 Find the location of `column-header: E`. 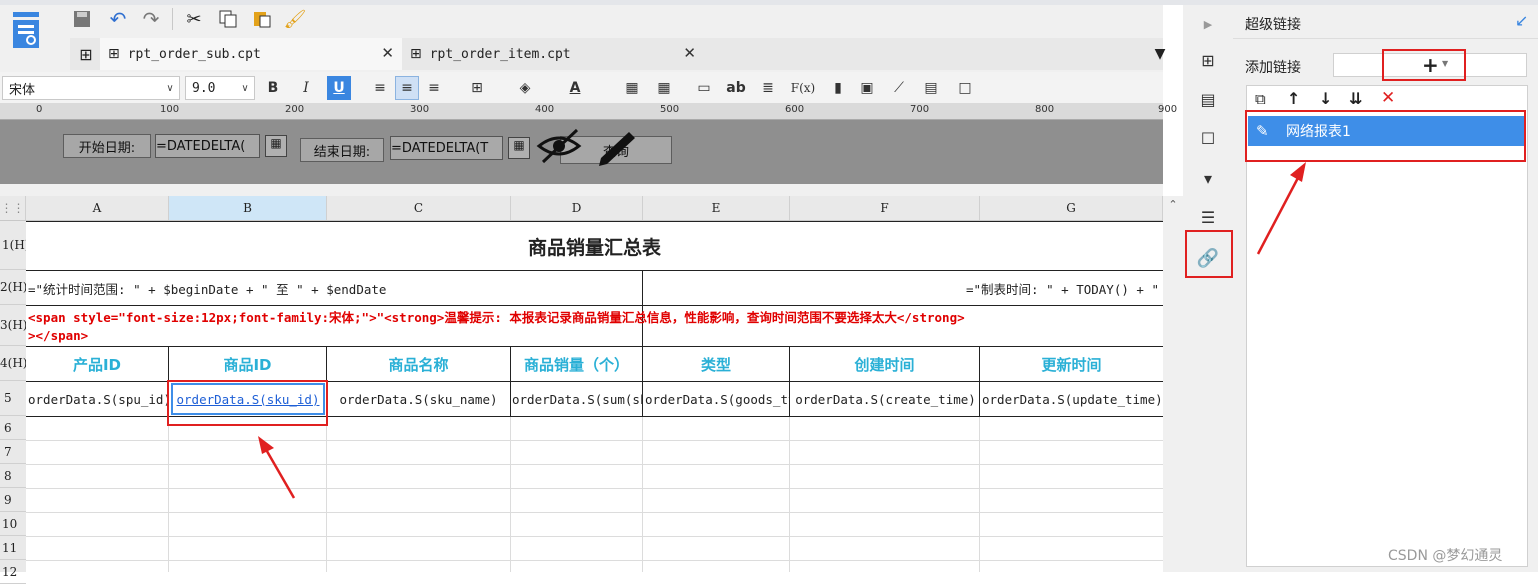

column-header: E is located at coordinates (716, 208).